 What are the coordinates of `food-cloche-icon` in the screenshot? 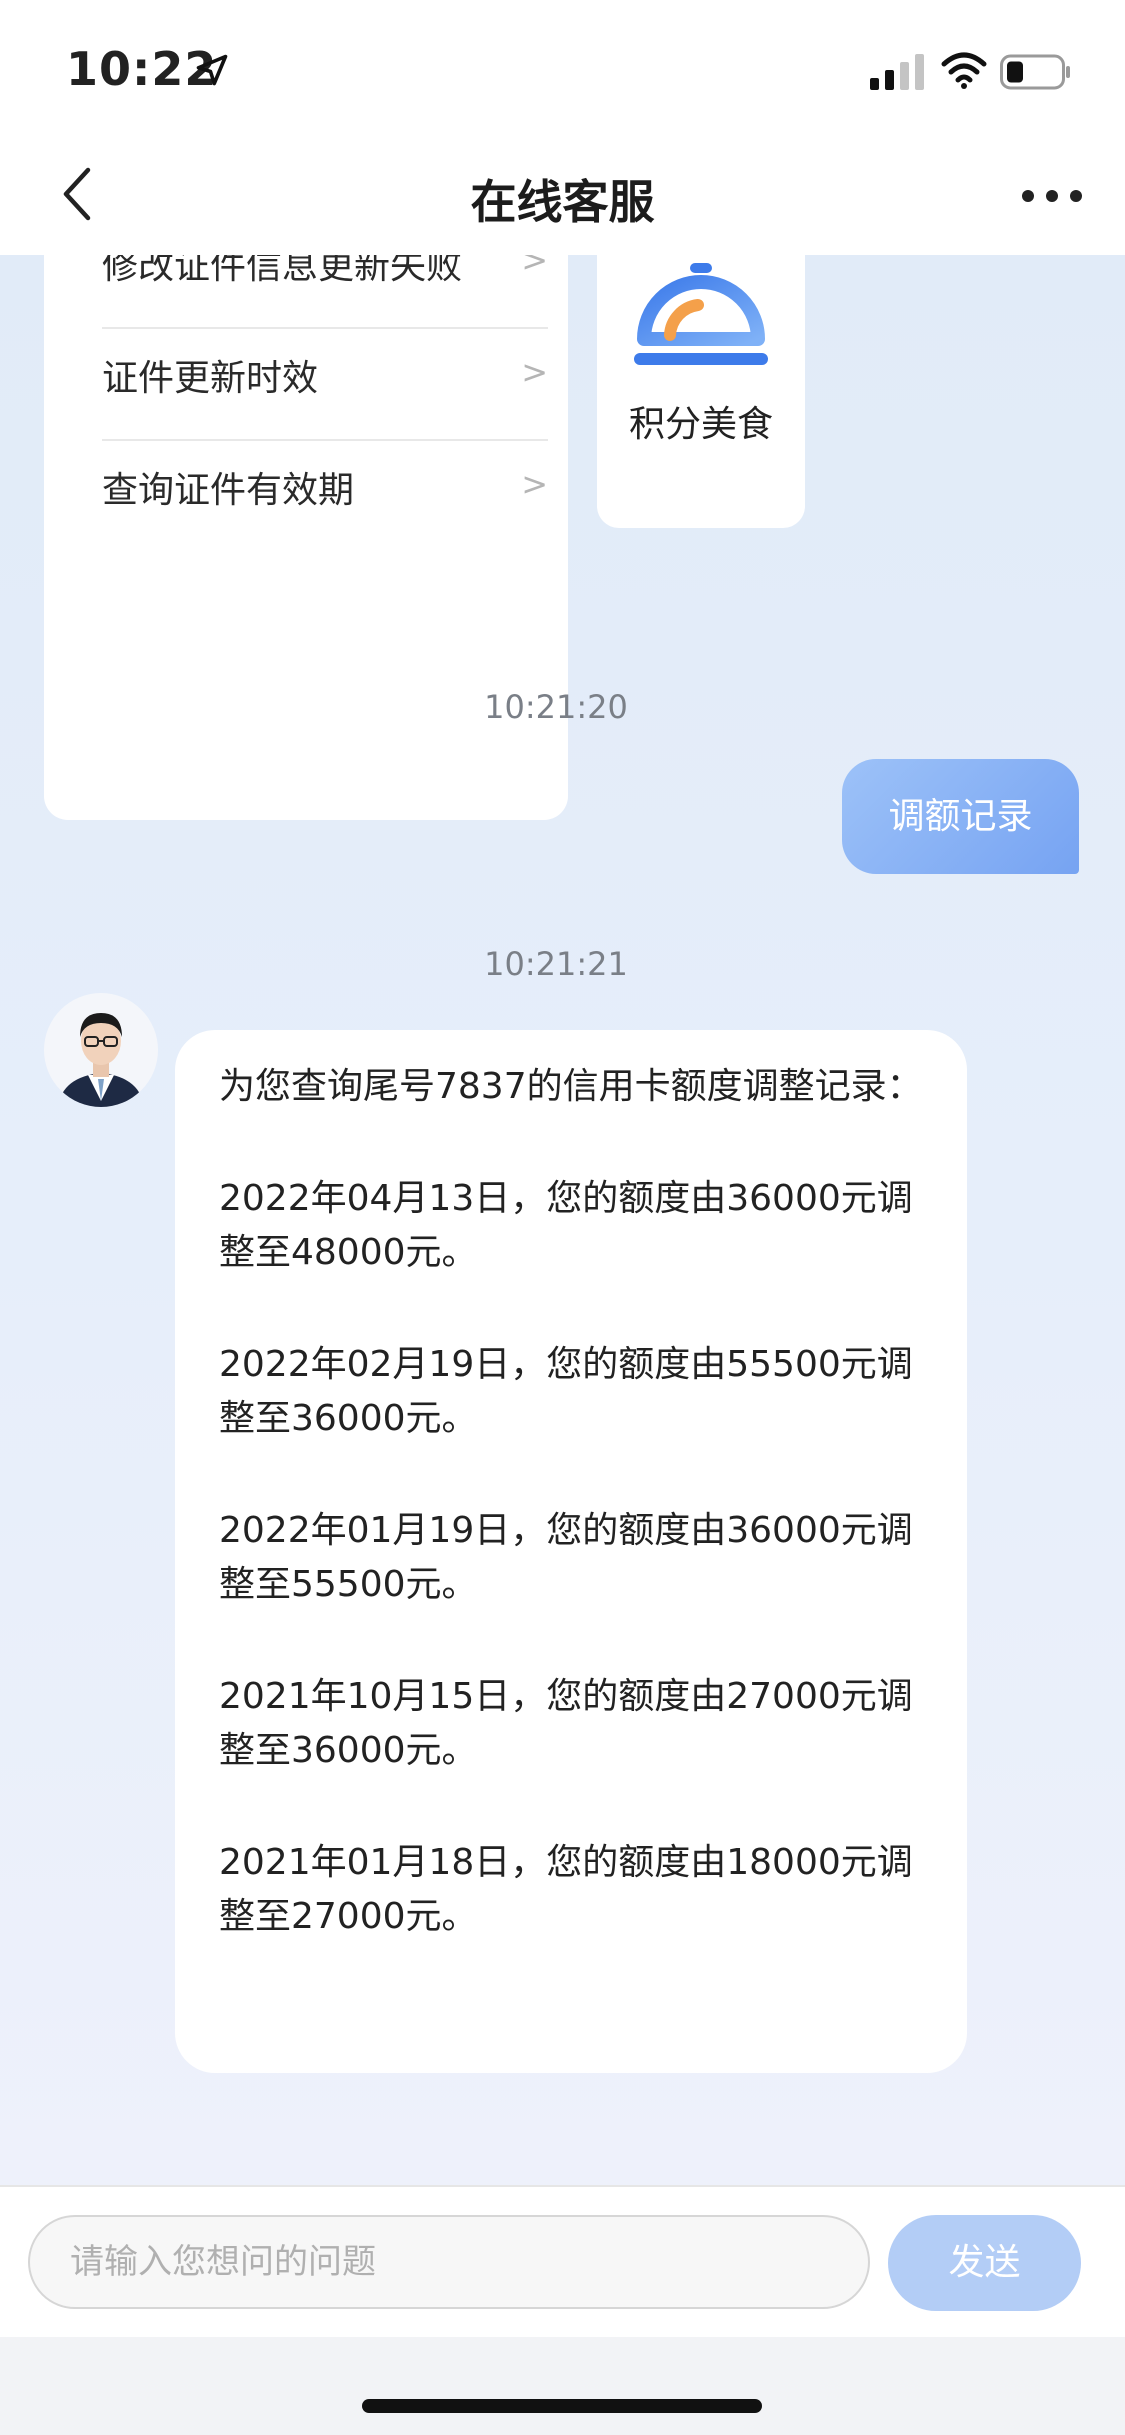 It's located at (701, 314).